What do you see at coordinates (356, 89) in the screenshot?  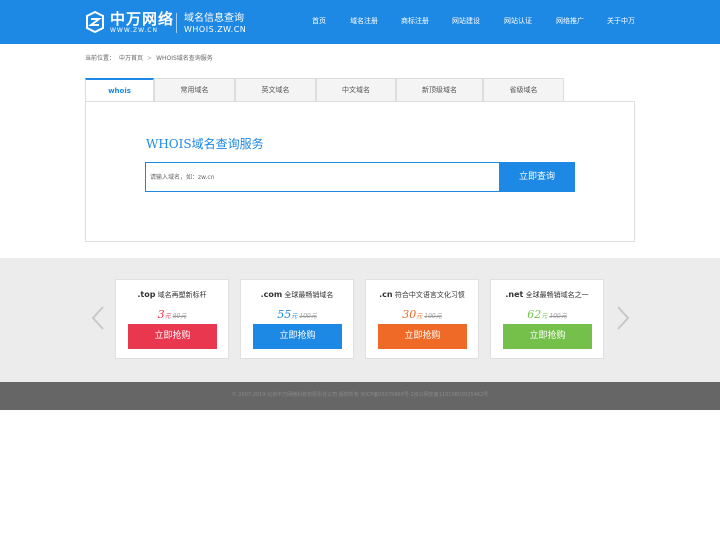 I see `tab-chinese-domain: 中文域名` at bounding box center [356, 89].